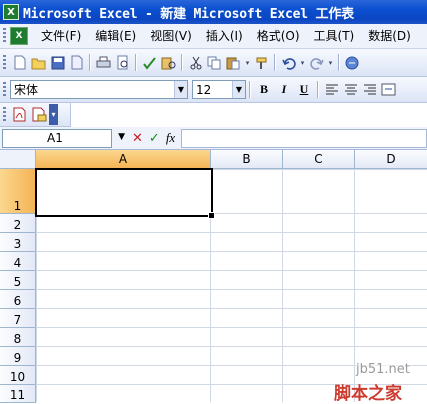 The width and height of the screenshot is (427, 404). Describe the element at coordinates (18, 280) in the screenshot. I see `row-header-5: 5` at that location.